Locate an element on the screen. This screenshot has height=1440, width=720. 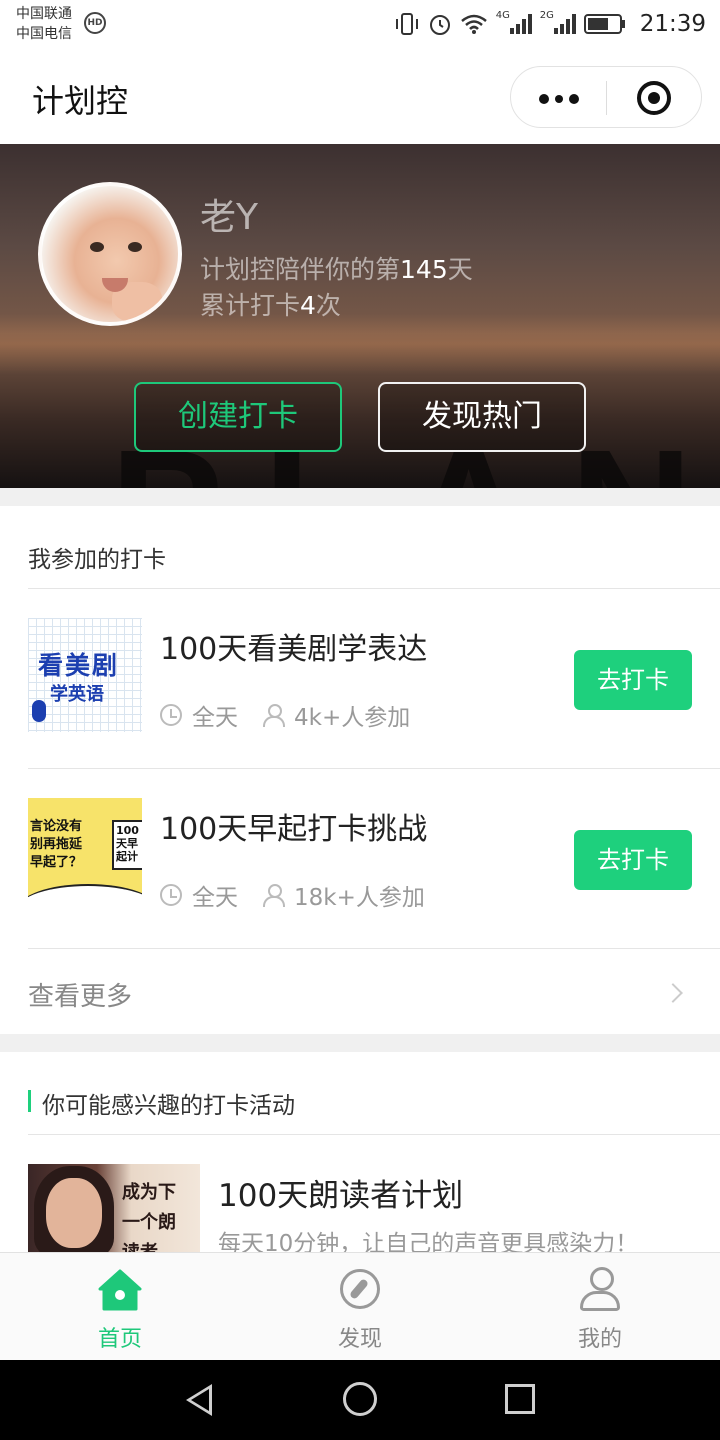
status-time: 21:39 is located at coordinates (672, 24).